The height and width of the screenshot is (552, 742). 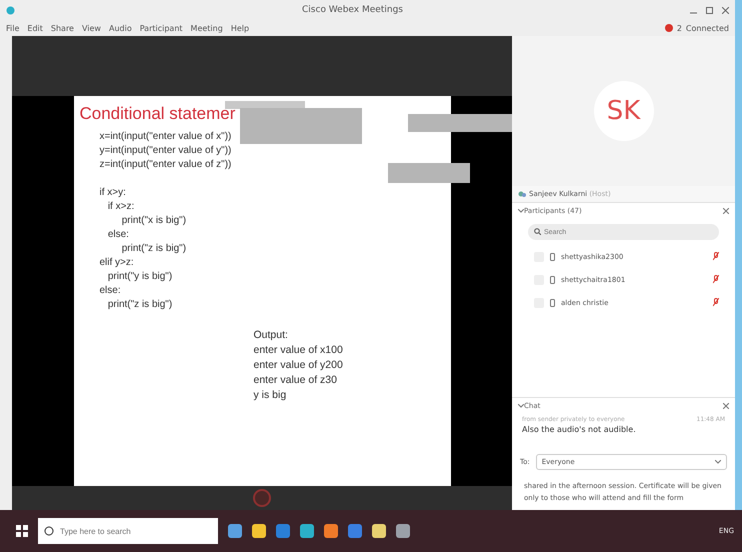 What do you see at coordinates (166, 137) in the screenshot?
I see `code-line: x=int(input("enter value of x"))` at bounding box center [166, 137].